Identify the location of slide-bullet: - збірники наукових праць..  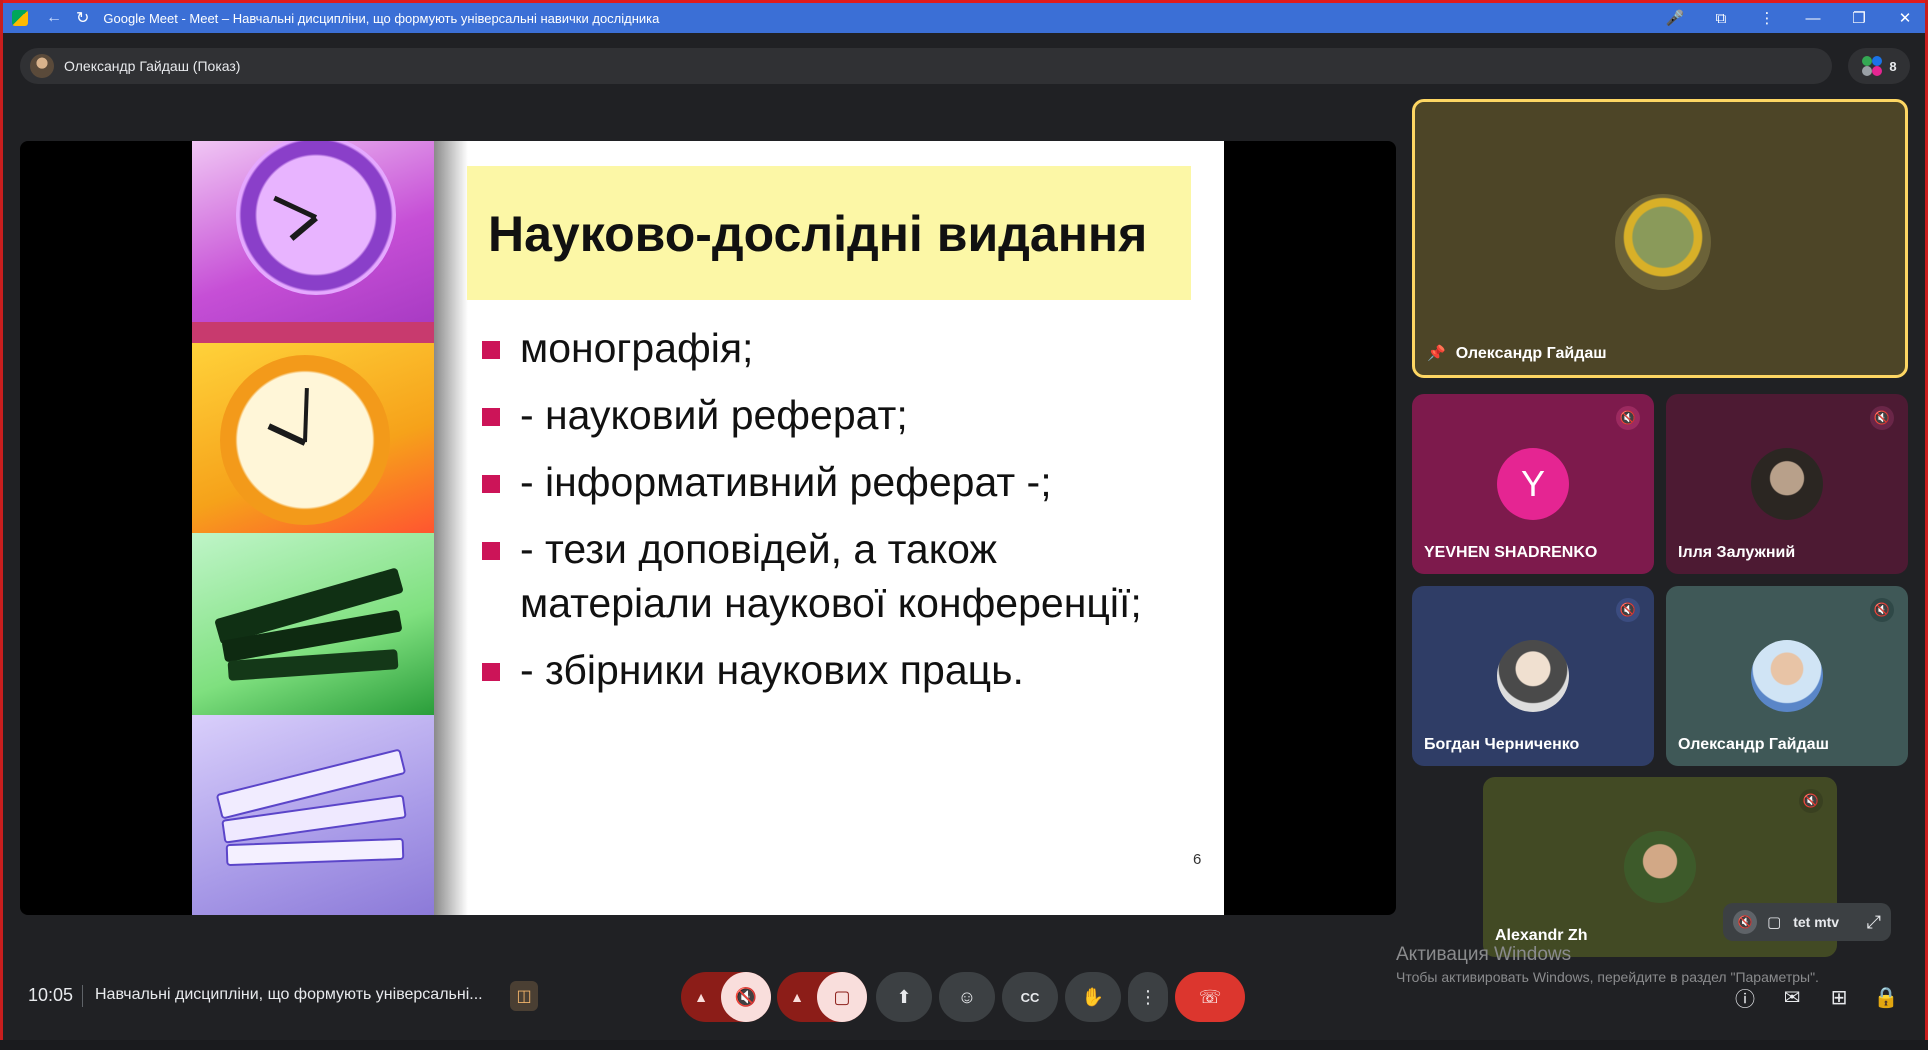
(832, 670).